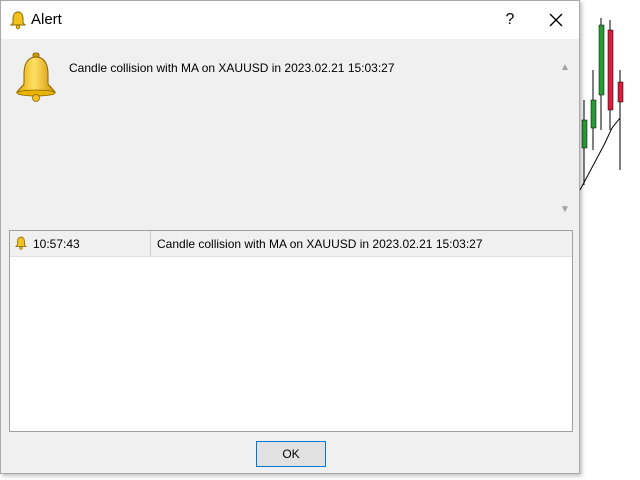 Image resolution: width=640 pixels, height=480 pixels. I want to click on window-title: Alert, so click(46, 19).